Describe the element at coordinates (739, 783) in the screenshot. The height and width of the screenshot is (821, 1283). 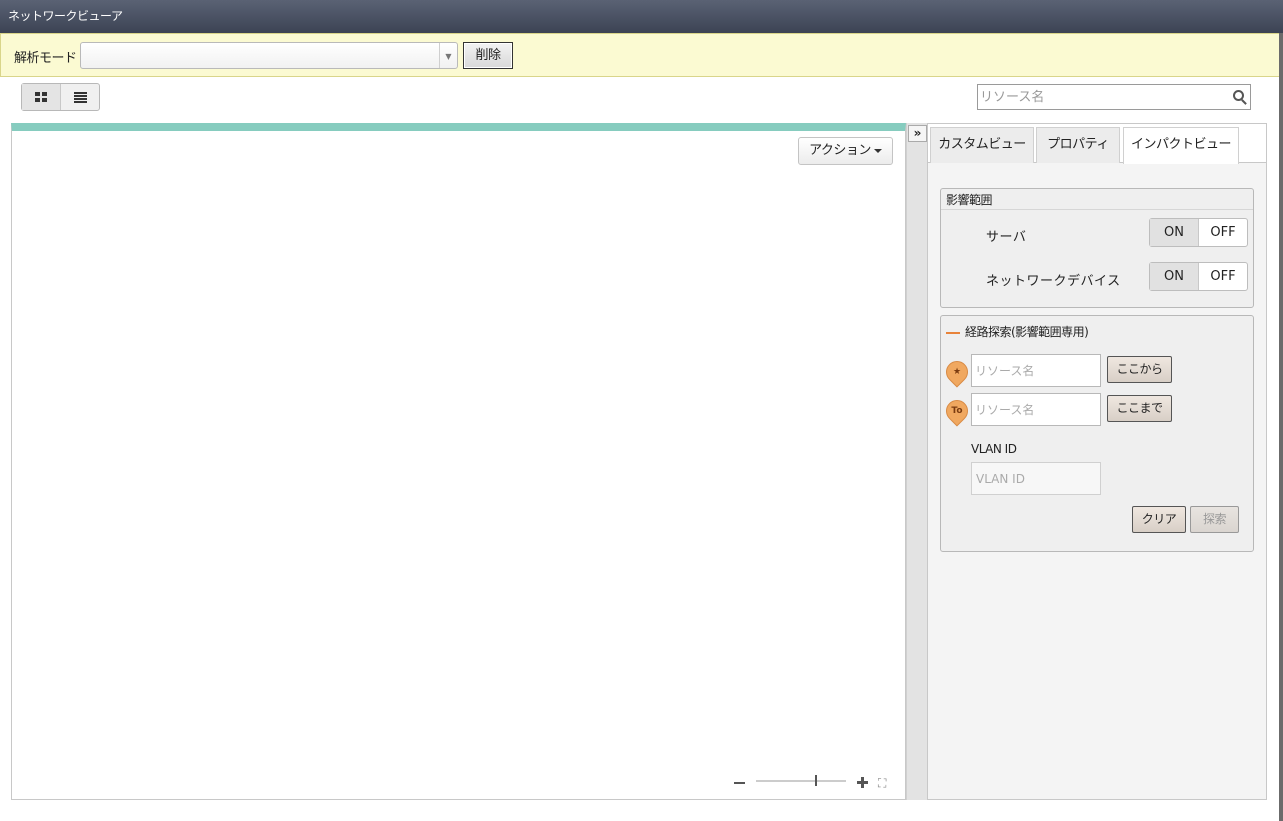
I see `minus-icon` at that location.